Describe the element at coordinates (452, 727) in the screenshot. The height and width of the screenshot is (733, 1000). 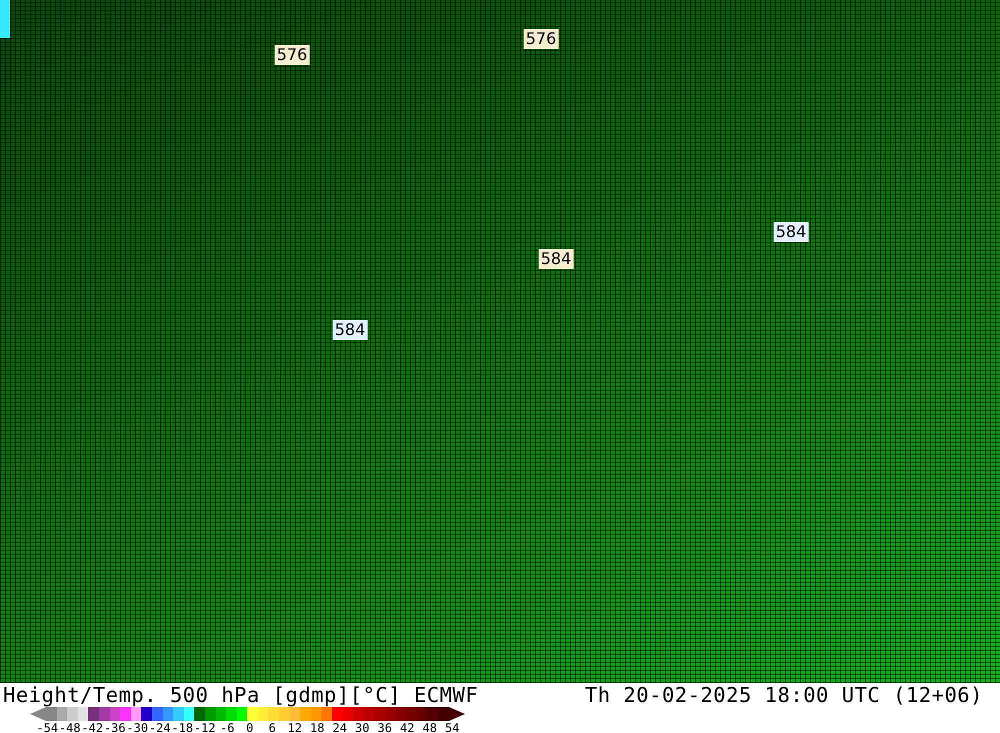
I see `legend-tick-label: 54` at that location.